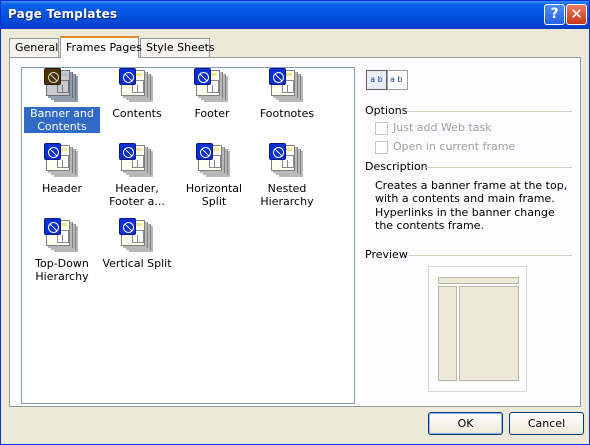 Image resolution: width=590 pixels, height=445 pixels. I want to click on template-horizontal-split: Horizontal Split, so click(214, 175).